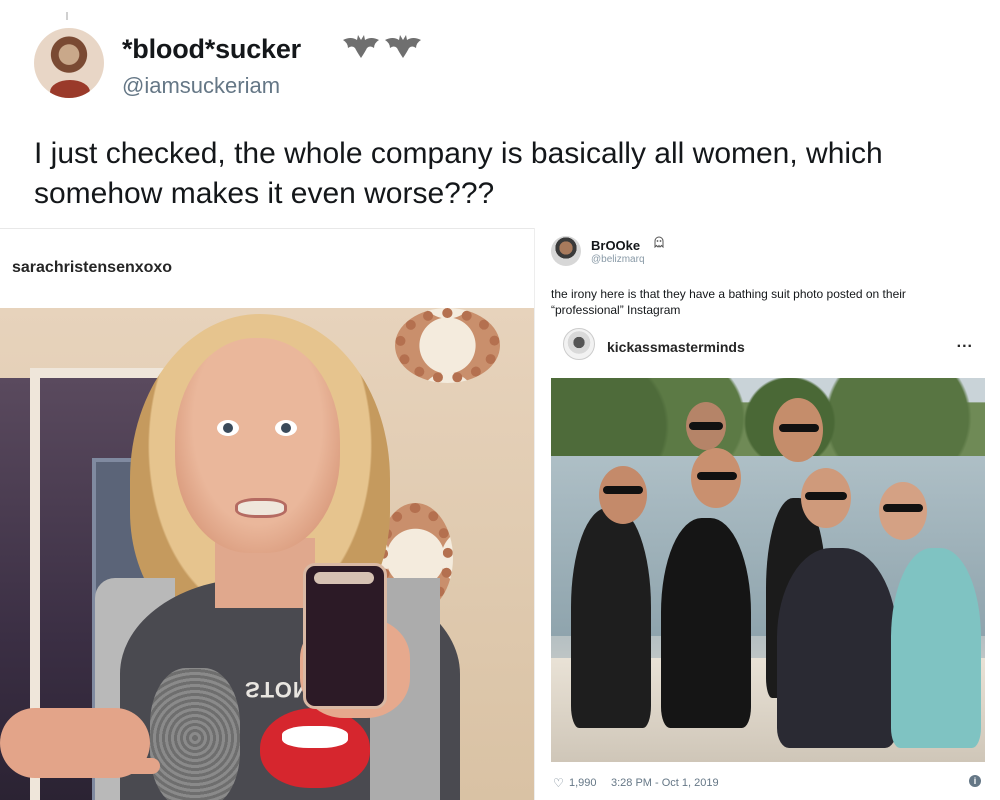  I want to click on face, so click(257, 445).